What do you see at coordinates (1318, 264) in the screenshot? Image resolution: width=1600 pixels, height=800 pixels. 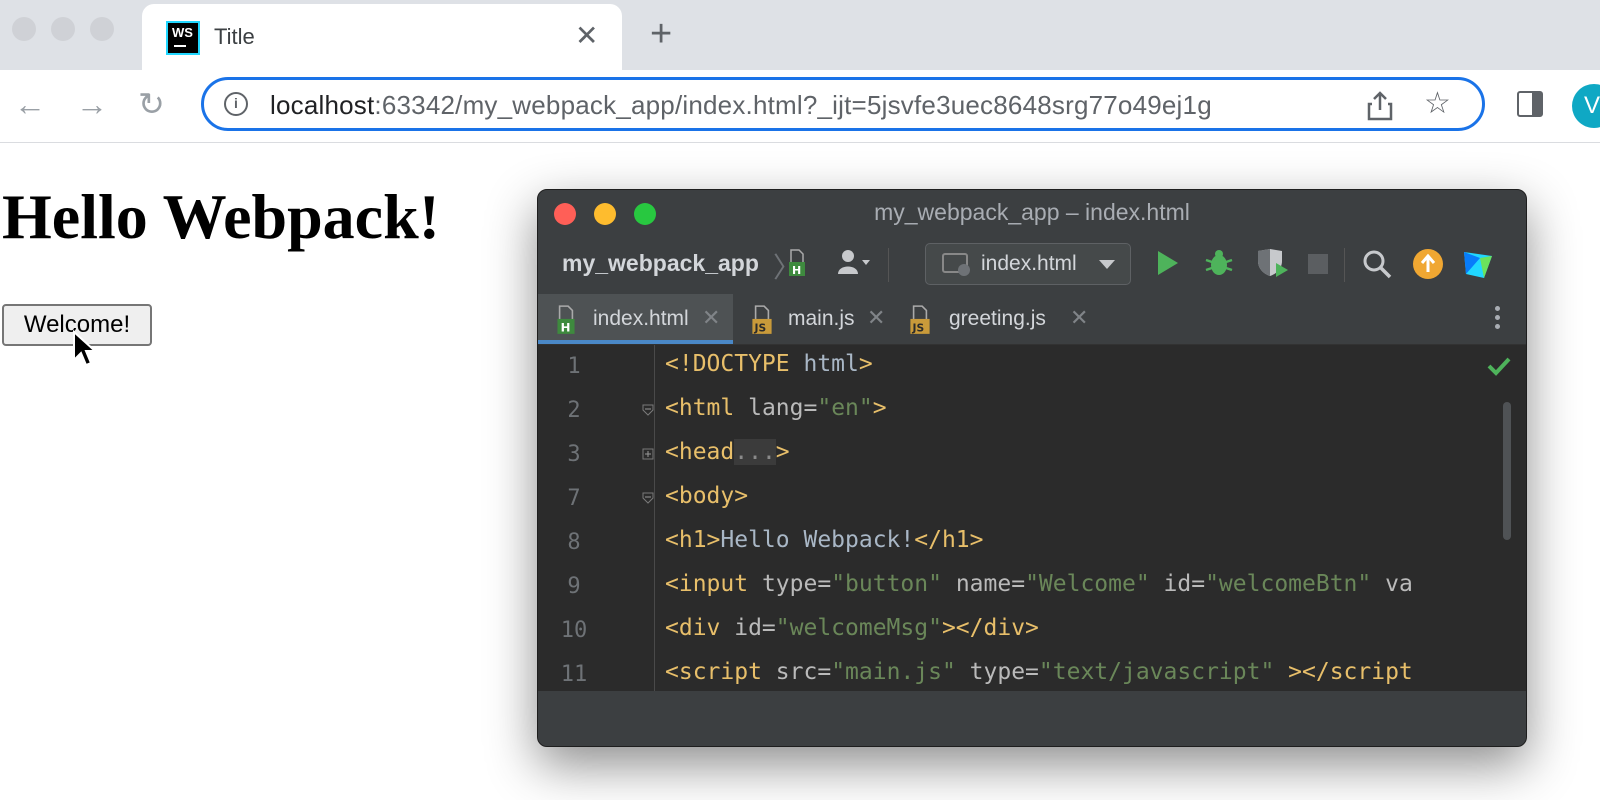 I see `stop-icon` at bounding box center [1318, 264].